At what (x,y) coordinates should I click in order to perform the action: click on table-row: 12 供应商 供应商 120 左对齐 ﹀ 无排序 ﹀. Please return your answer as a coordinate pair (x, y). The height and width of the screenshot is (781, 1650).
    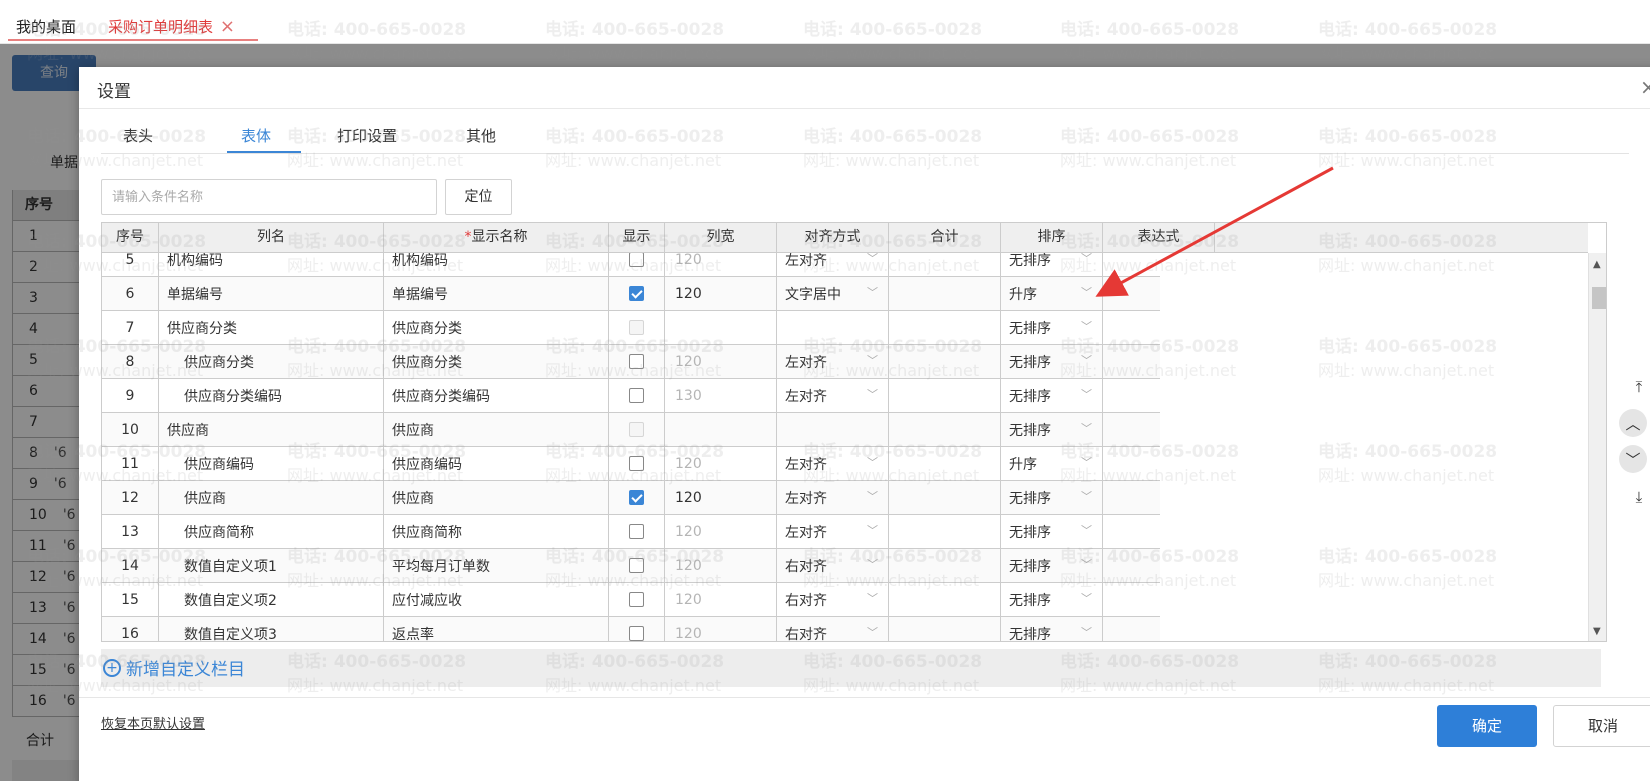
    Looking at the image, I should click on (631, 498).